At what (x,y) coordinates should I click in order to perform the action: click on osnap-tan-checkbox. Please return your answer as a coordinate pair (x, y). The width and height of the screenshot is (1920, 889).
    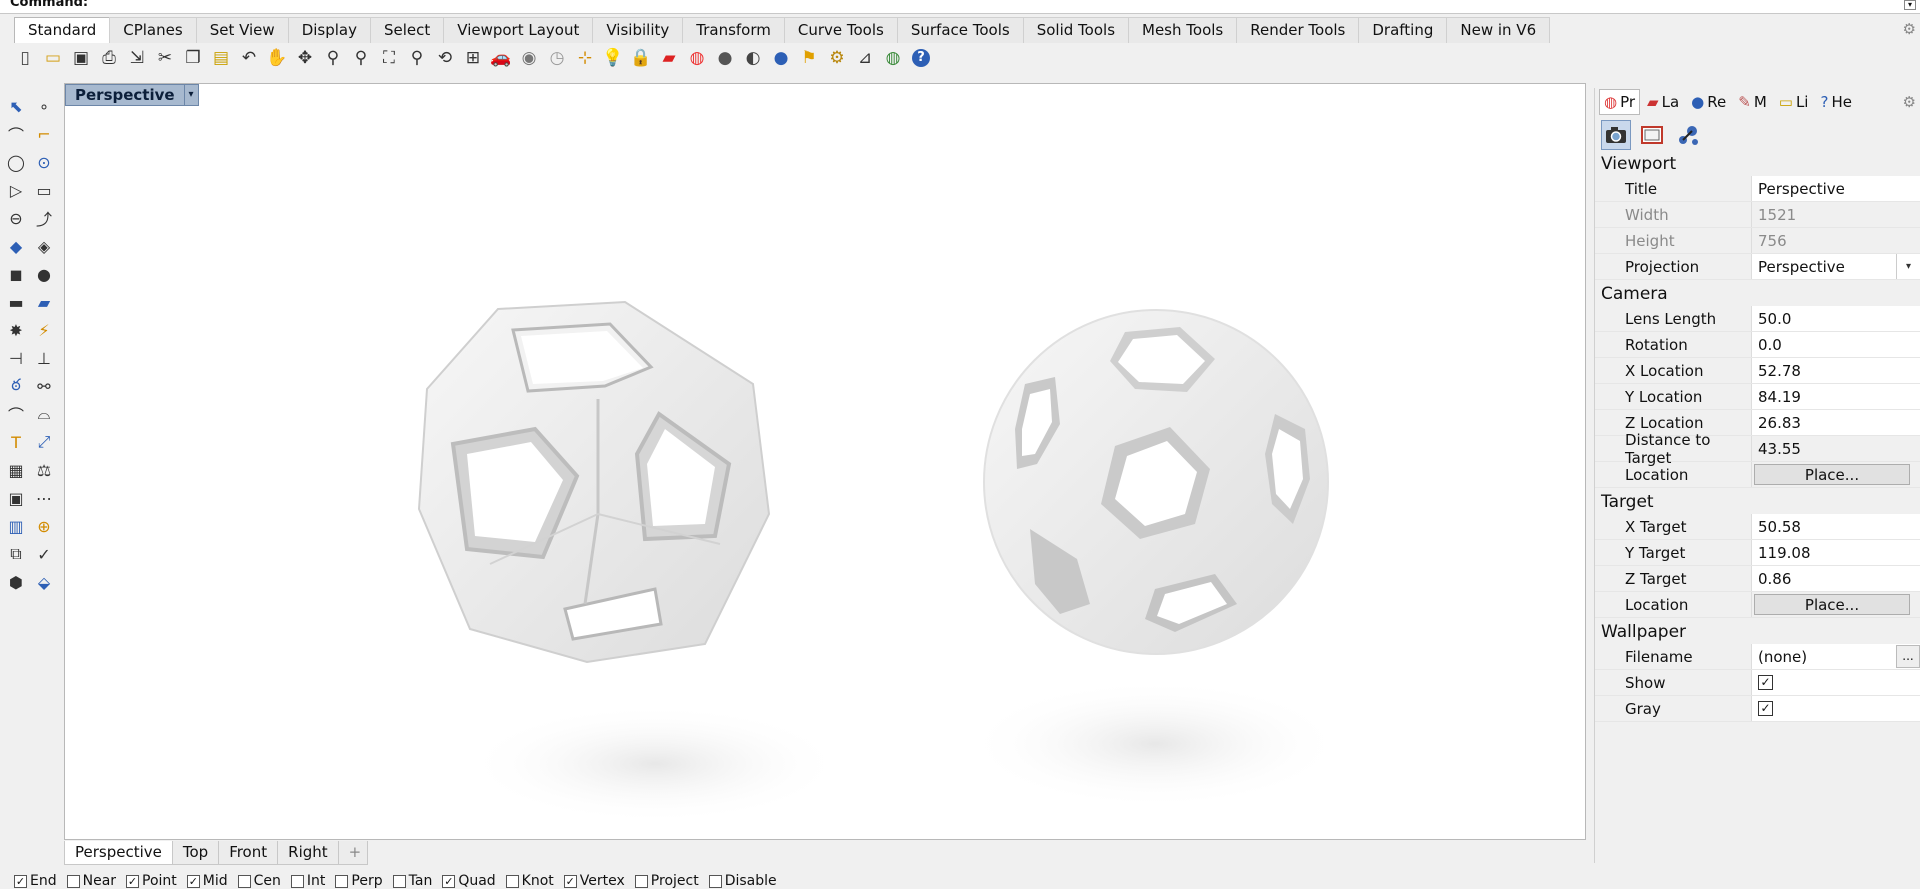
    Looking at the image, I should click on (399, 881).